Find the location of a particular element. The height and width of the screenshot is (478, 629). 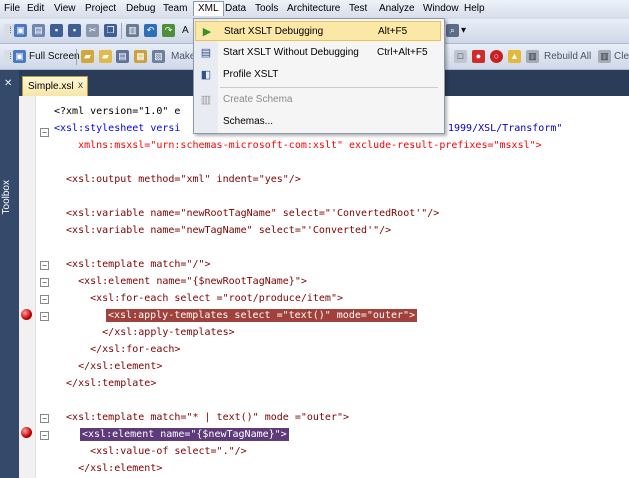

properties-icon: ▦ is located at coordinates (140, 56).